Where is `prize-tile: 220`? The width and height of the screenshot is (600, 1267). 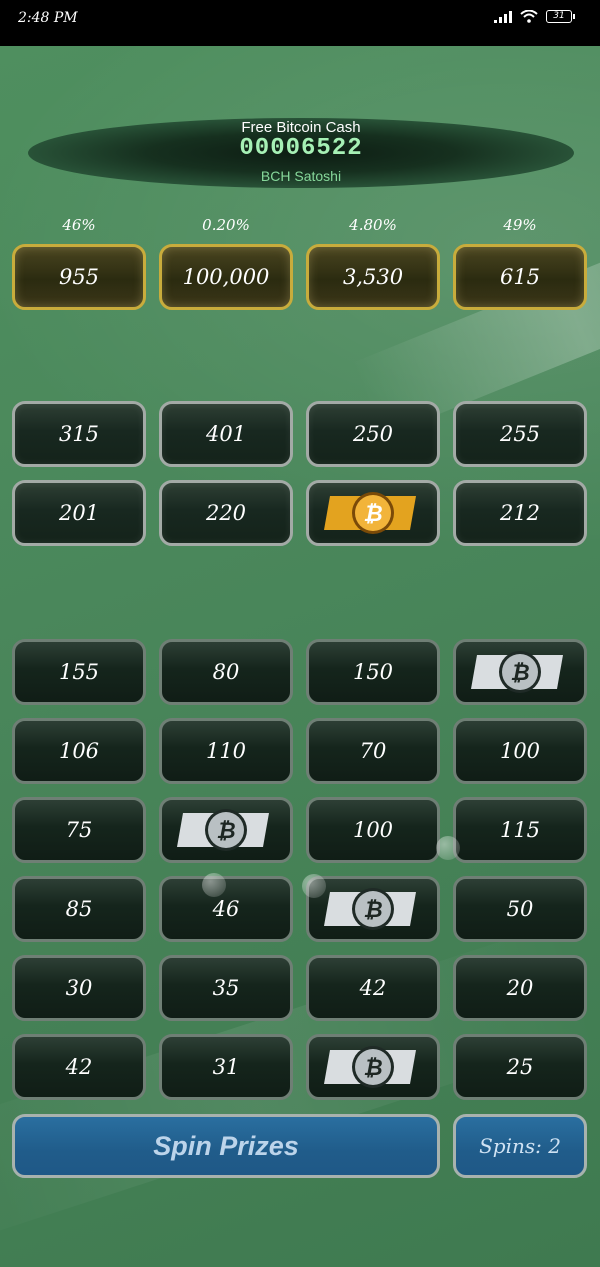
prize-tile: 220 is located at coordinates (226, 513).